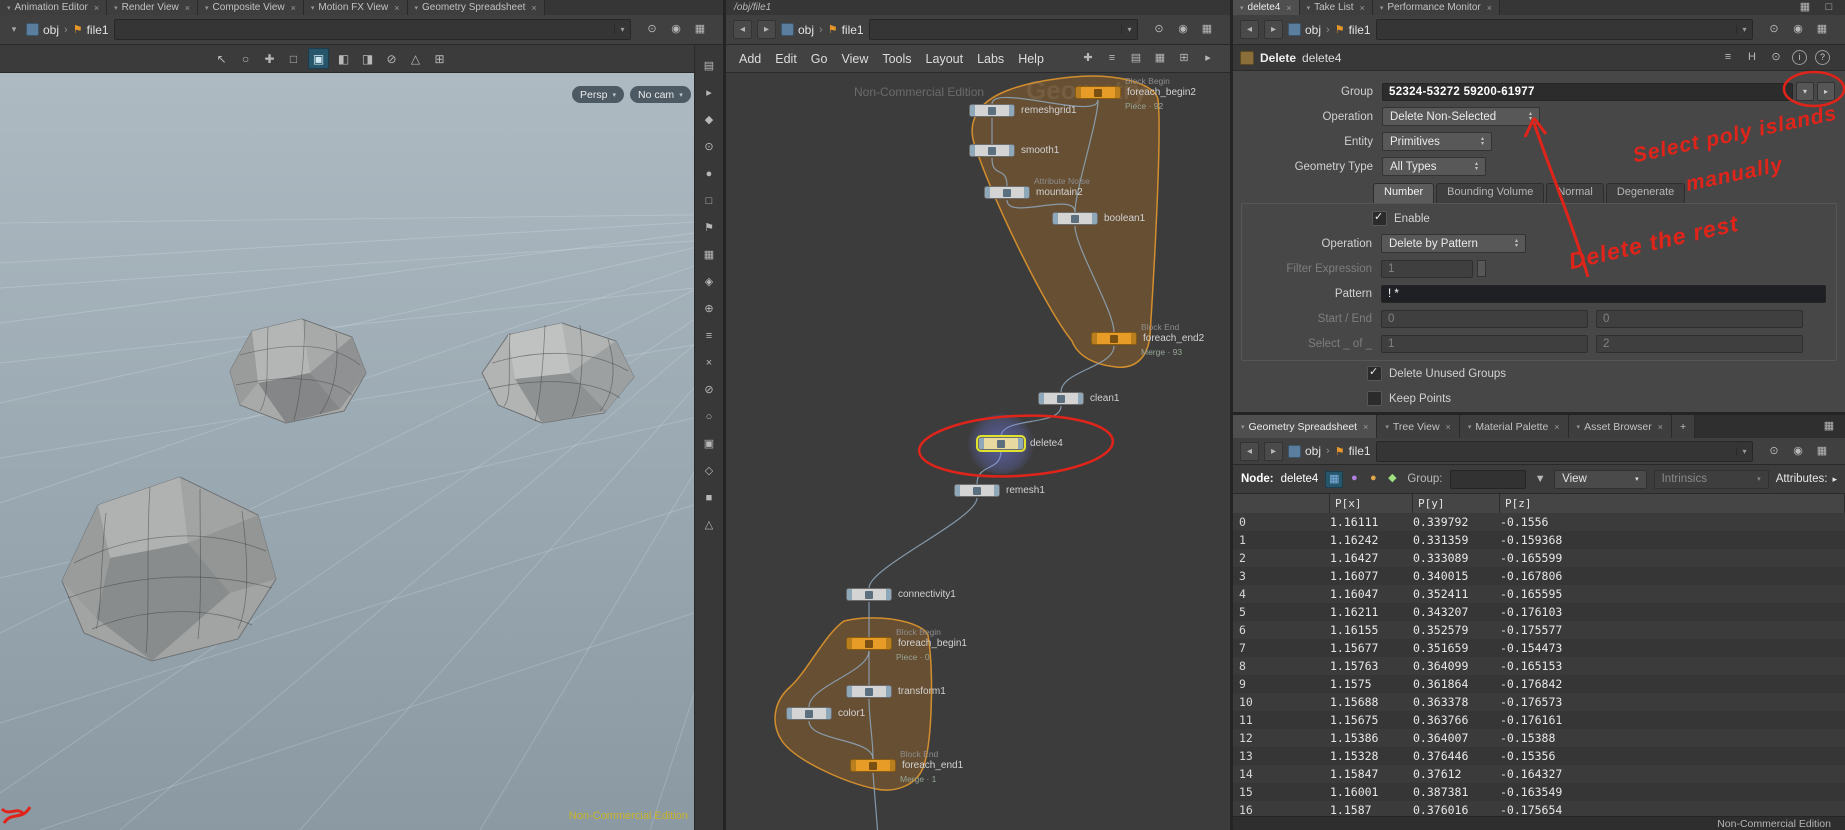  Describe the element at coordinates (709, 471) in the screenshot. I see `wire-display-icon: ◇` at that location.